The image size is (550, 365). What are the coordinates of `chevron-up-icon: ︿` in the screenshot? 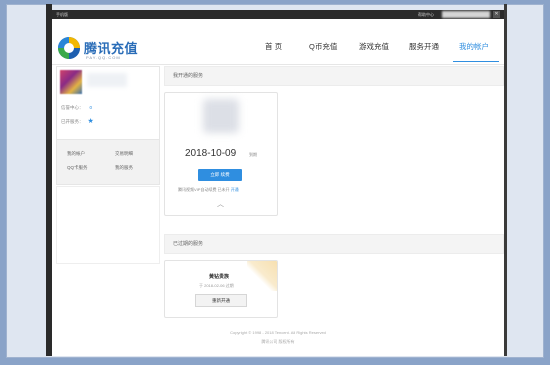 It's located at (220, 204).